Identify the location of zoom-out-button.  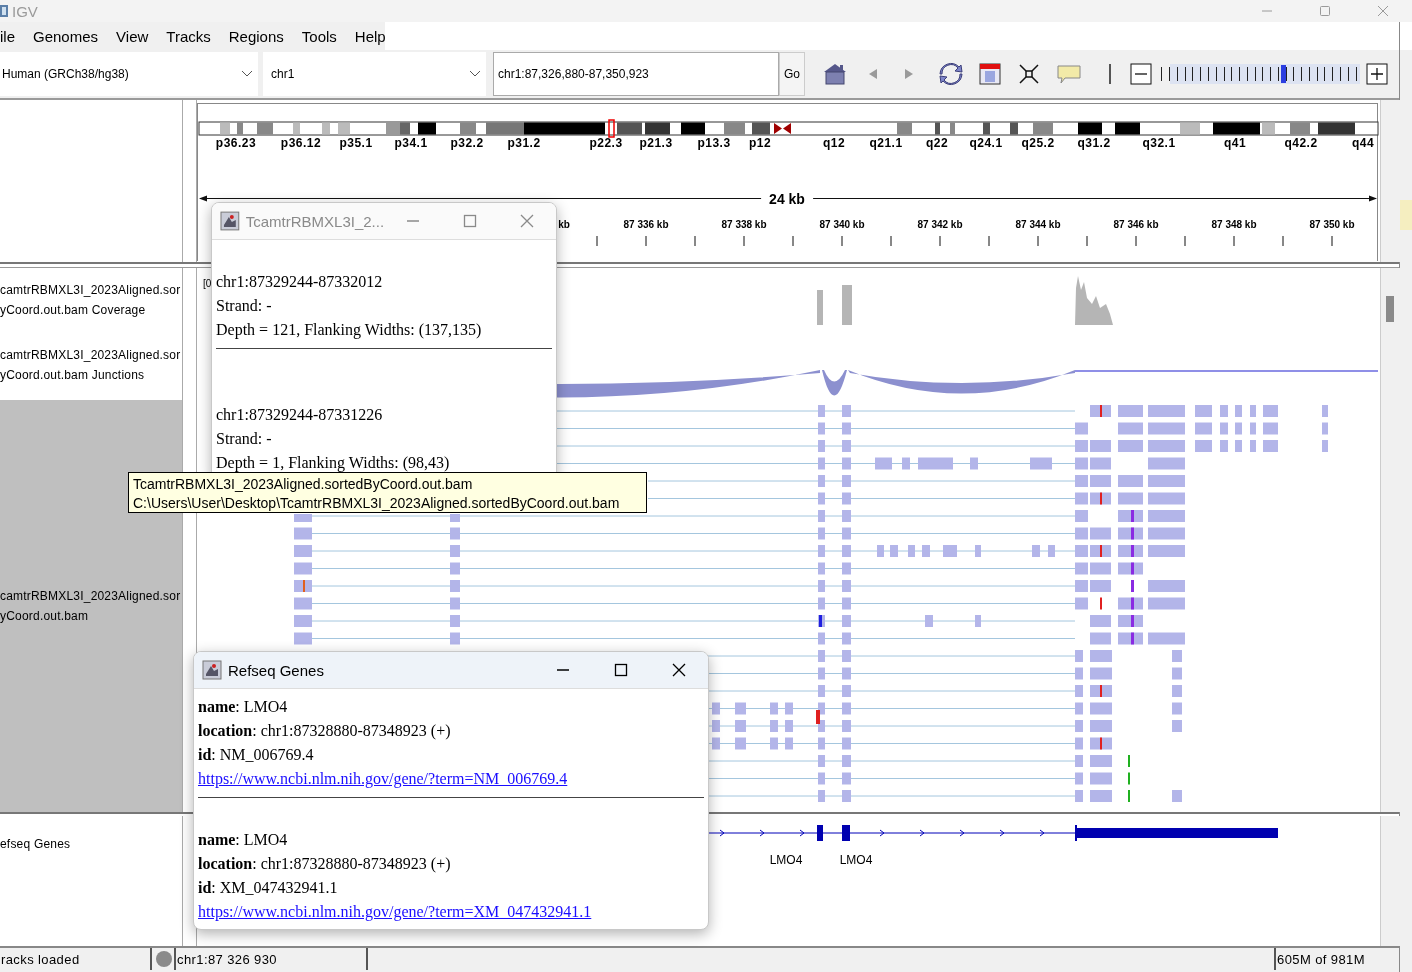
(1141, 74).